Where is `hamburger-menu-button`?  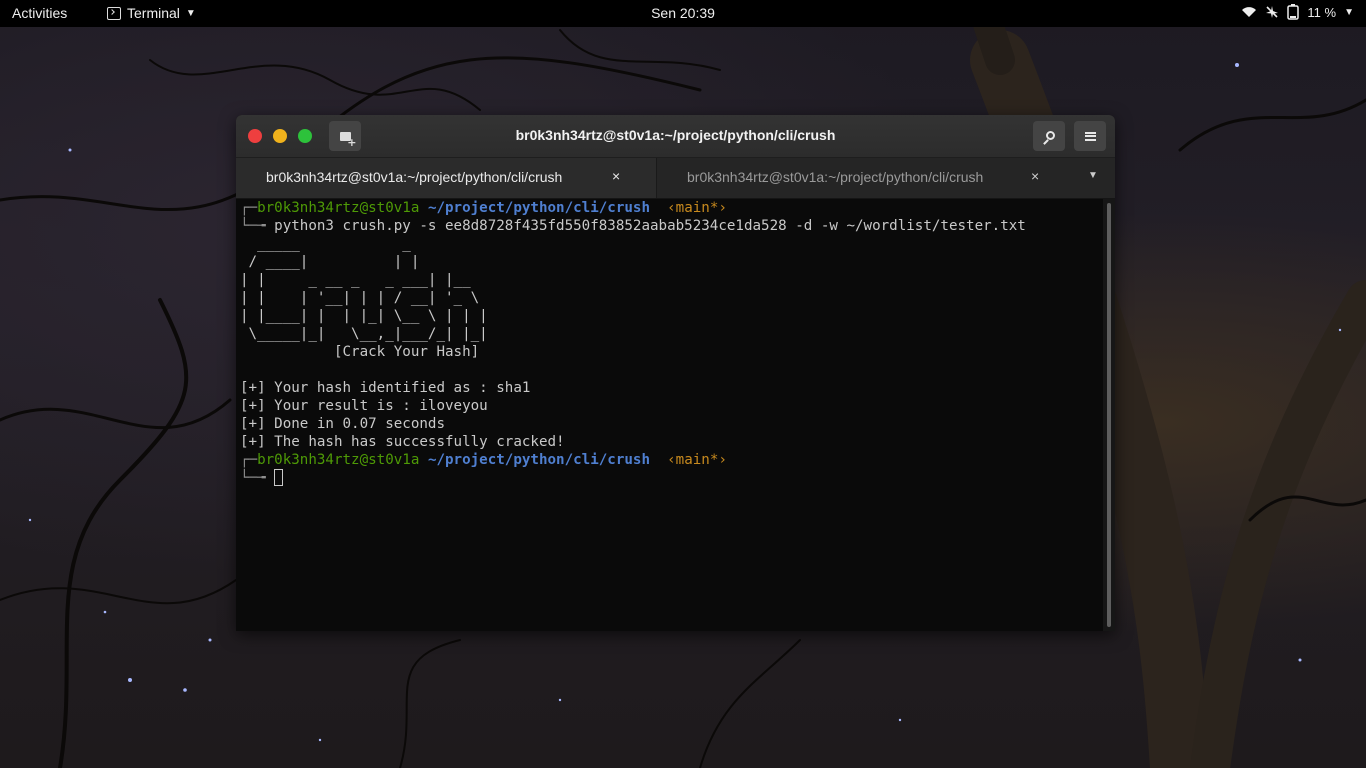
hamburger-menu-button is located at coordinates (1090, 136).